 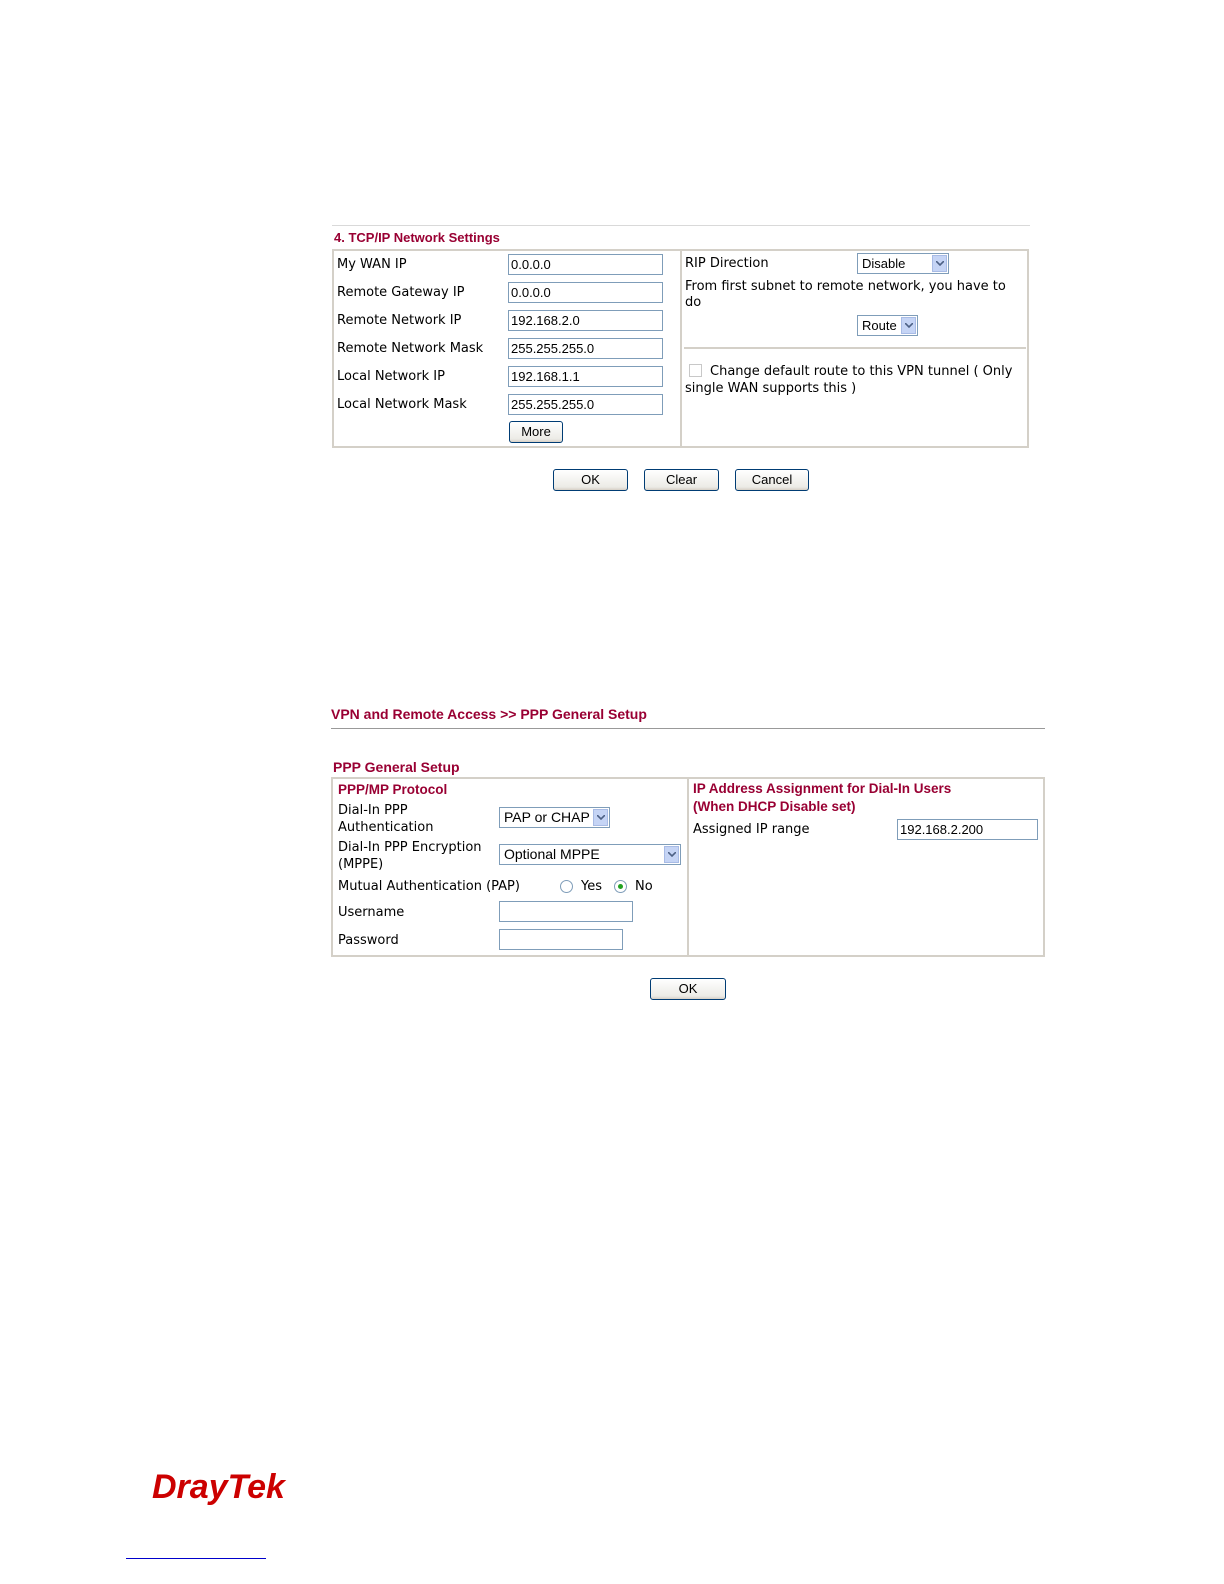 I want to click on mutual-auth-no-label: No, so click(x=644, y=886).